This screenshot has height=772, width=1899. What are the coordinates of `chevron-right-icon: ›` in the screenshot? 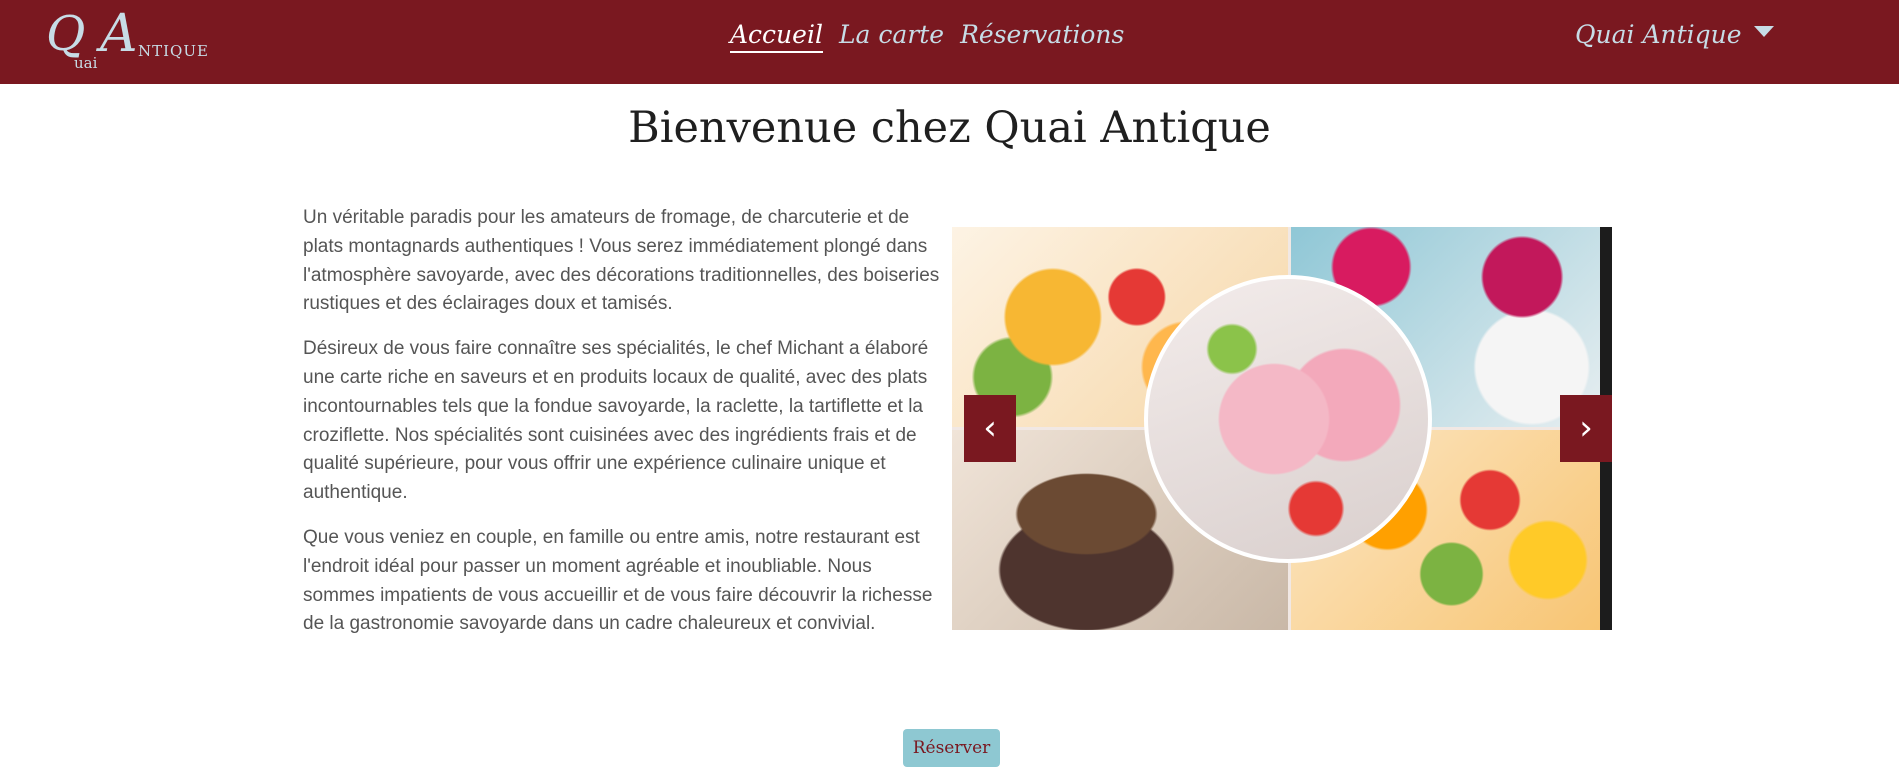 It's located at (1586, 428).